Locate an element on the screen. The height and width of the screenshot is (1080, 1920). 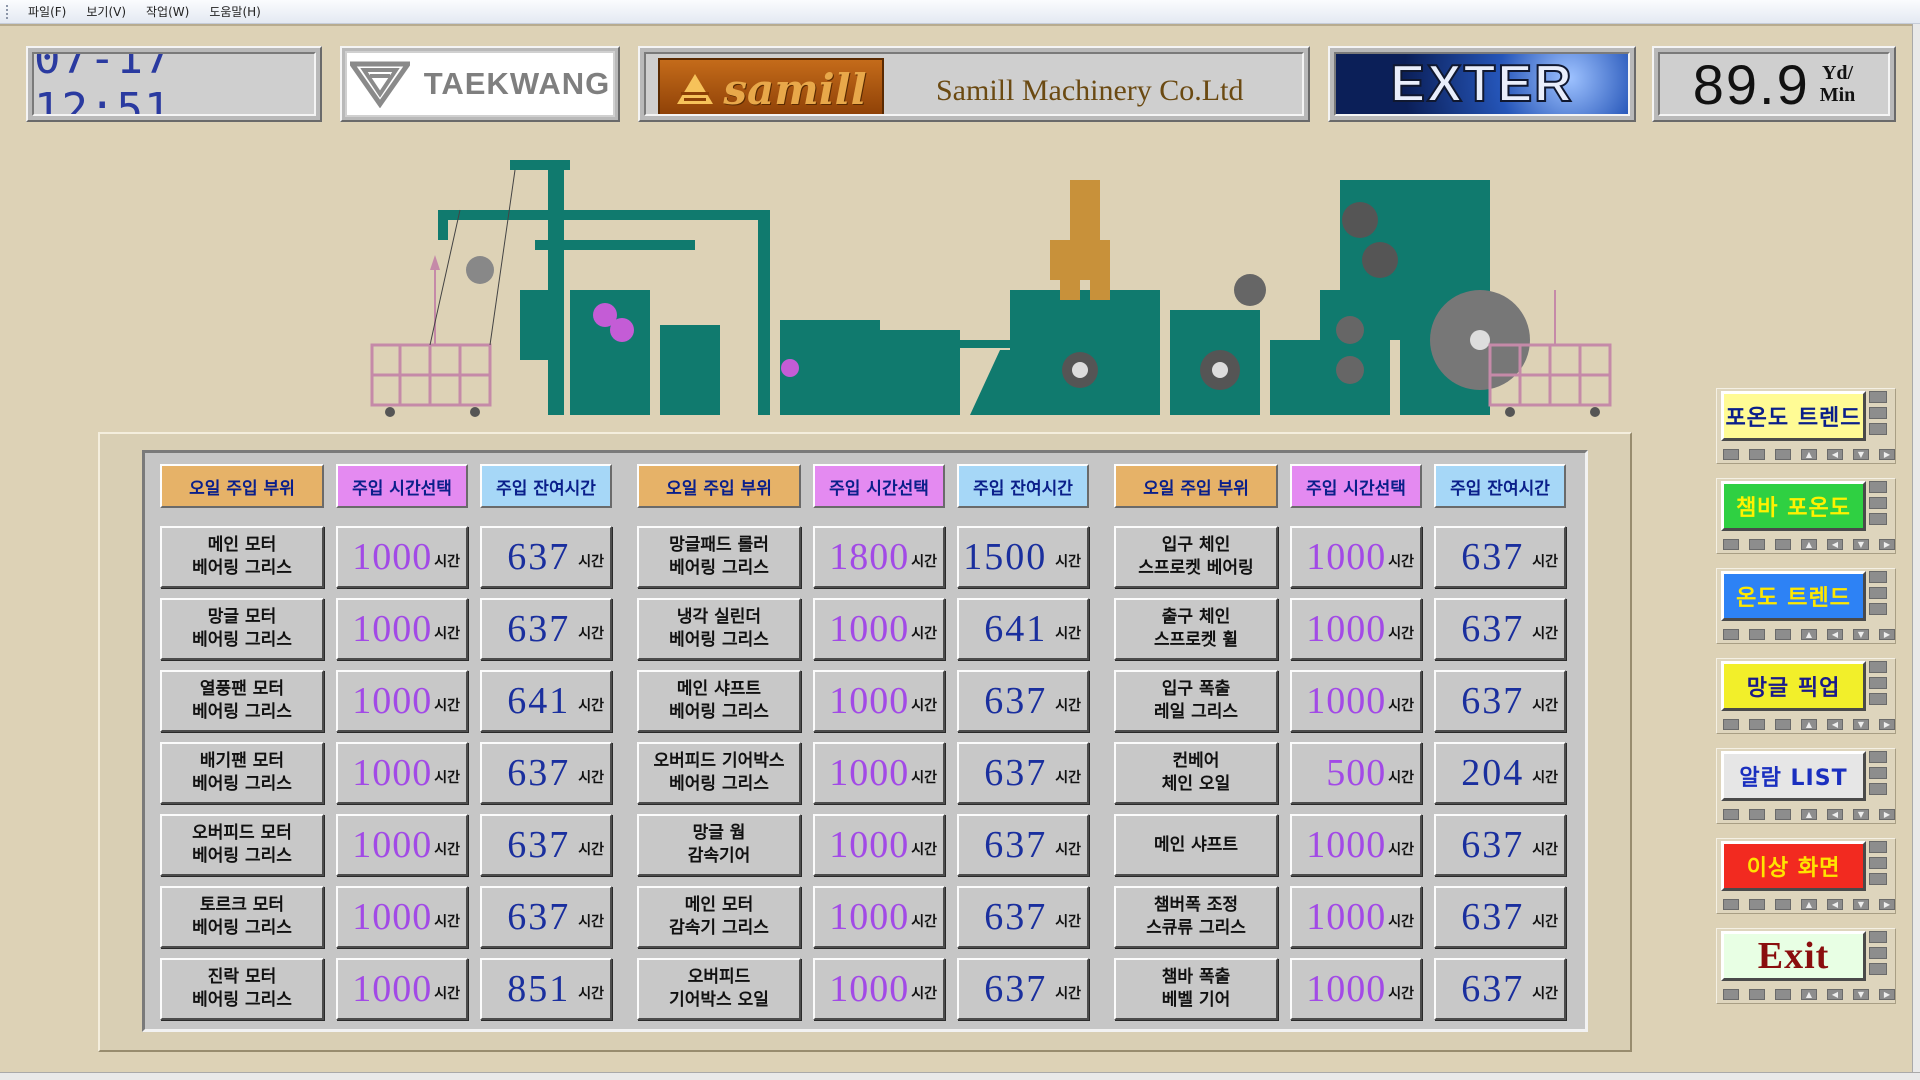
oil-part-button: 열풍팬 모터 베어링 그리스 is located at coordinates (242, 701).